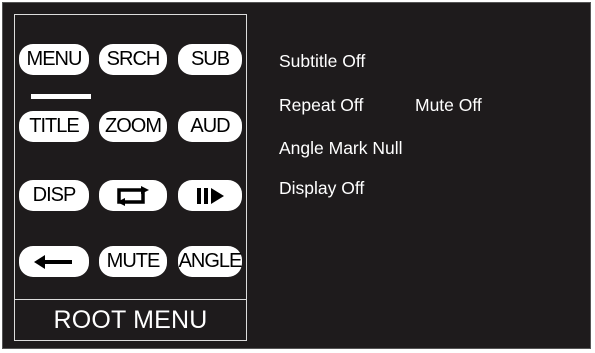 Image resolution: width=595 pixels, height=353 pixels. I want to click on repeat-button, so click(133, 195).